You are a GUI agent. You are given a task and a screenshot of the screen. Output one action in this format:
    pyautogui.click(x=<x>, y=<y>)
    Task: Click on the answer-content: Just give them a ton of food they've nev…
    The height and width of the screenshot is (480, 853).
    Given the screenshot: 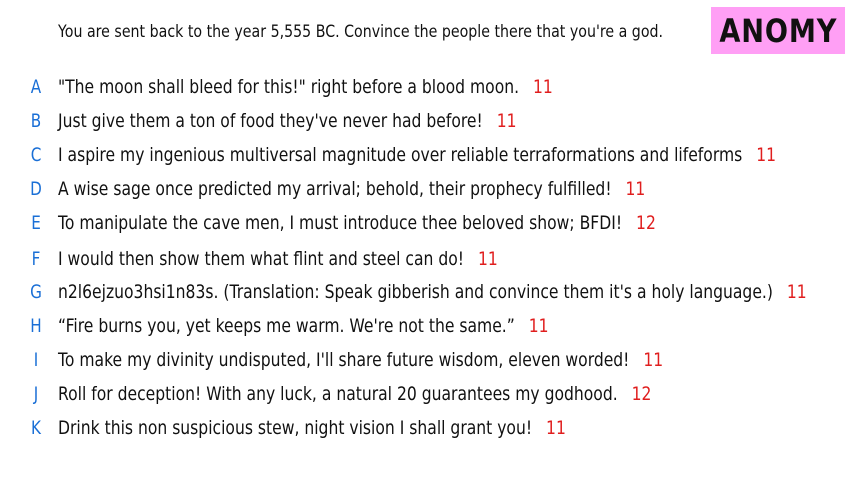 What is the action you would take?
    pyautogui.click(x=287, y=121)
    